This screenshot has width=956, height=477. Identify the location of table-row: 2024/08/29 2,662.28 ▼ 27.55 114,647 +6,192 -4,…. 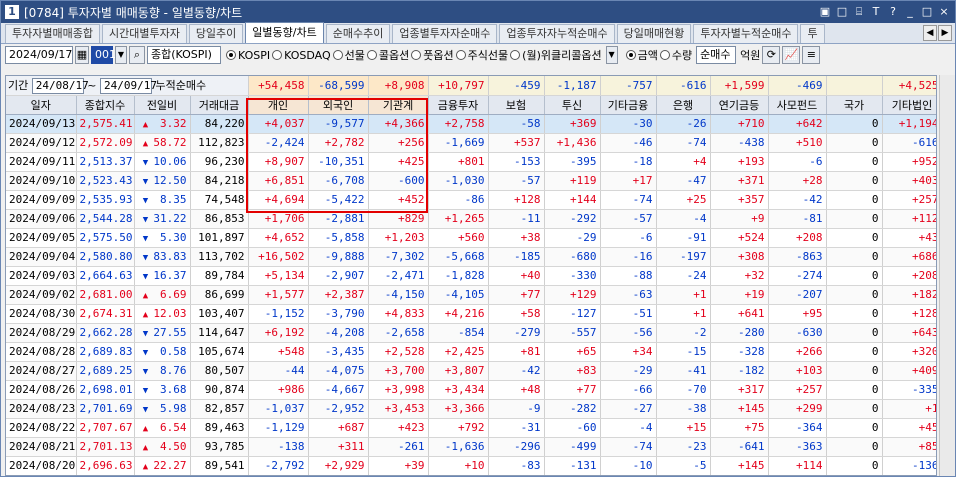
(471, 333).